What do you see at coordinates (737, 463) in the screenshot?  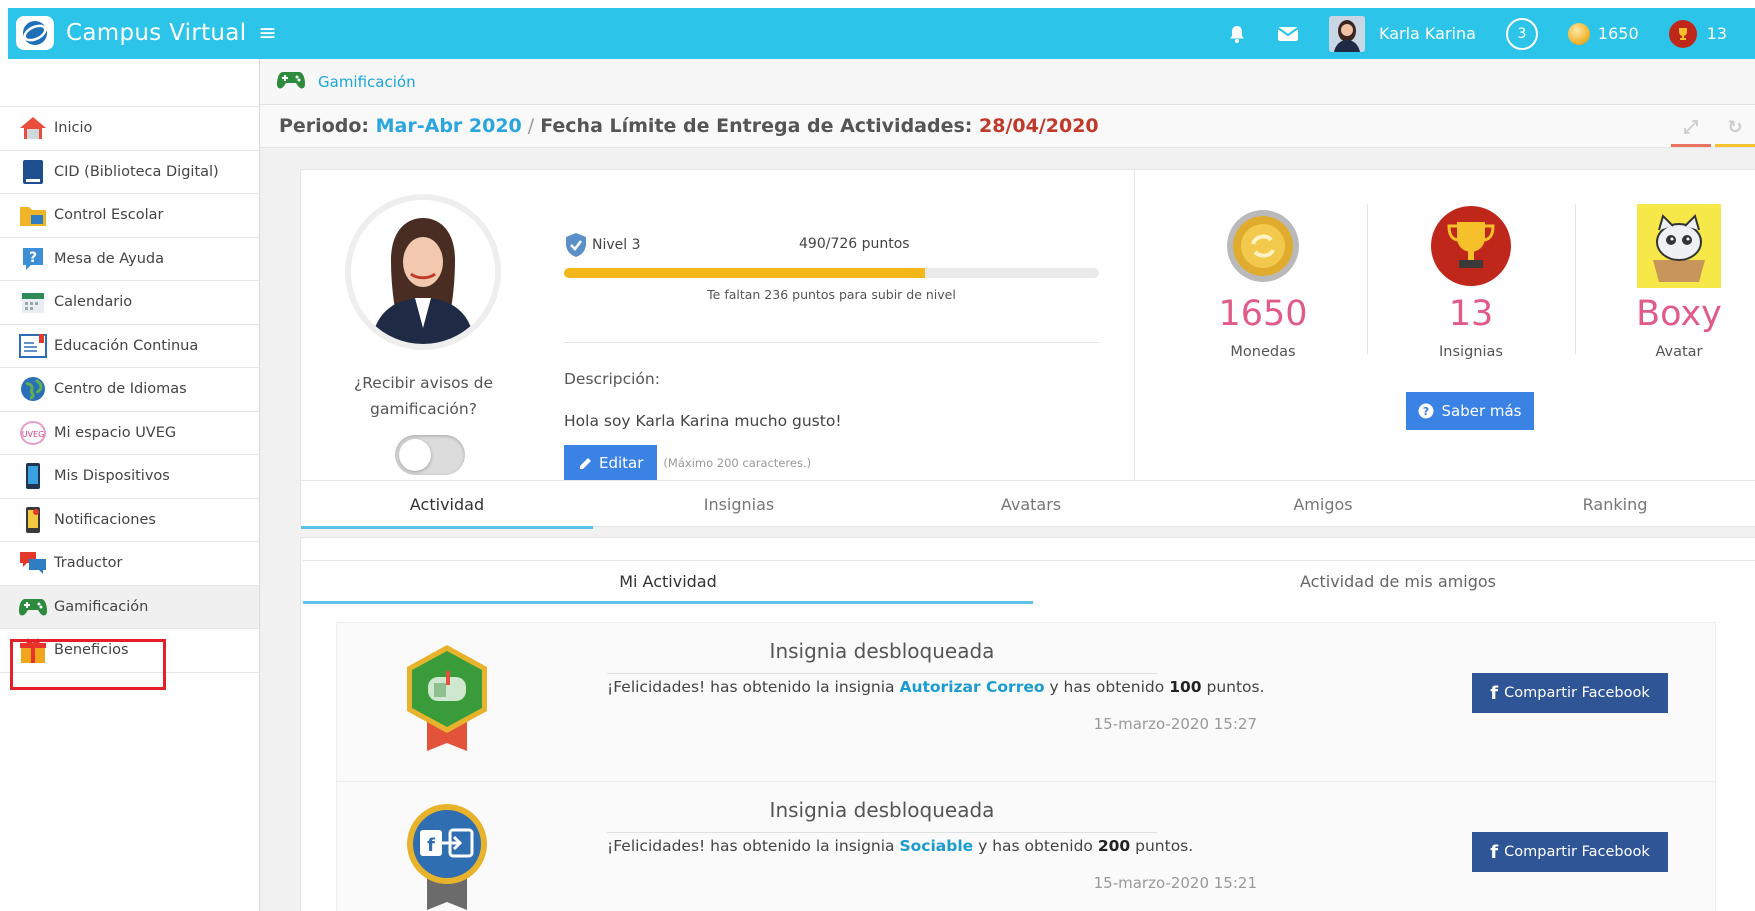 I see `edit-hint: (Máximo 200 caracteres.)` at bounding box center [737, 463].